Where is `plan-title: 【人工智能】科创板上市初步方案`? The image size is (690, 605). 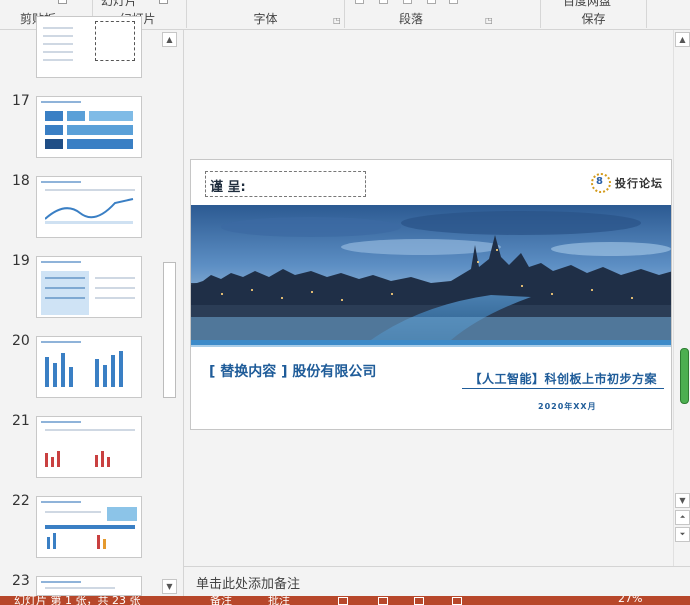 plan-title: 【人工智能】科创板上市初步方案 is located at coordinates (563, 378).